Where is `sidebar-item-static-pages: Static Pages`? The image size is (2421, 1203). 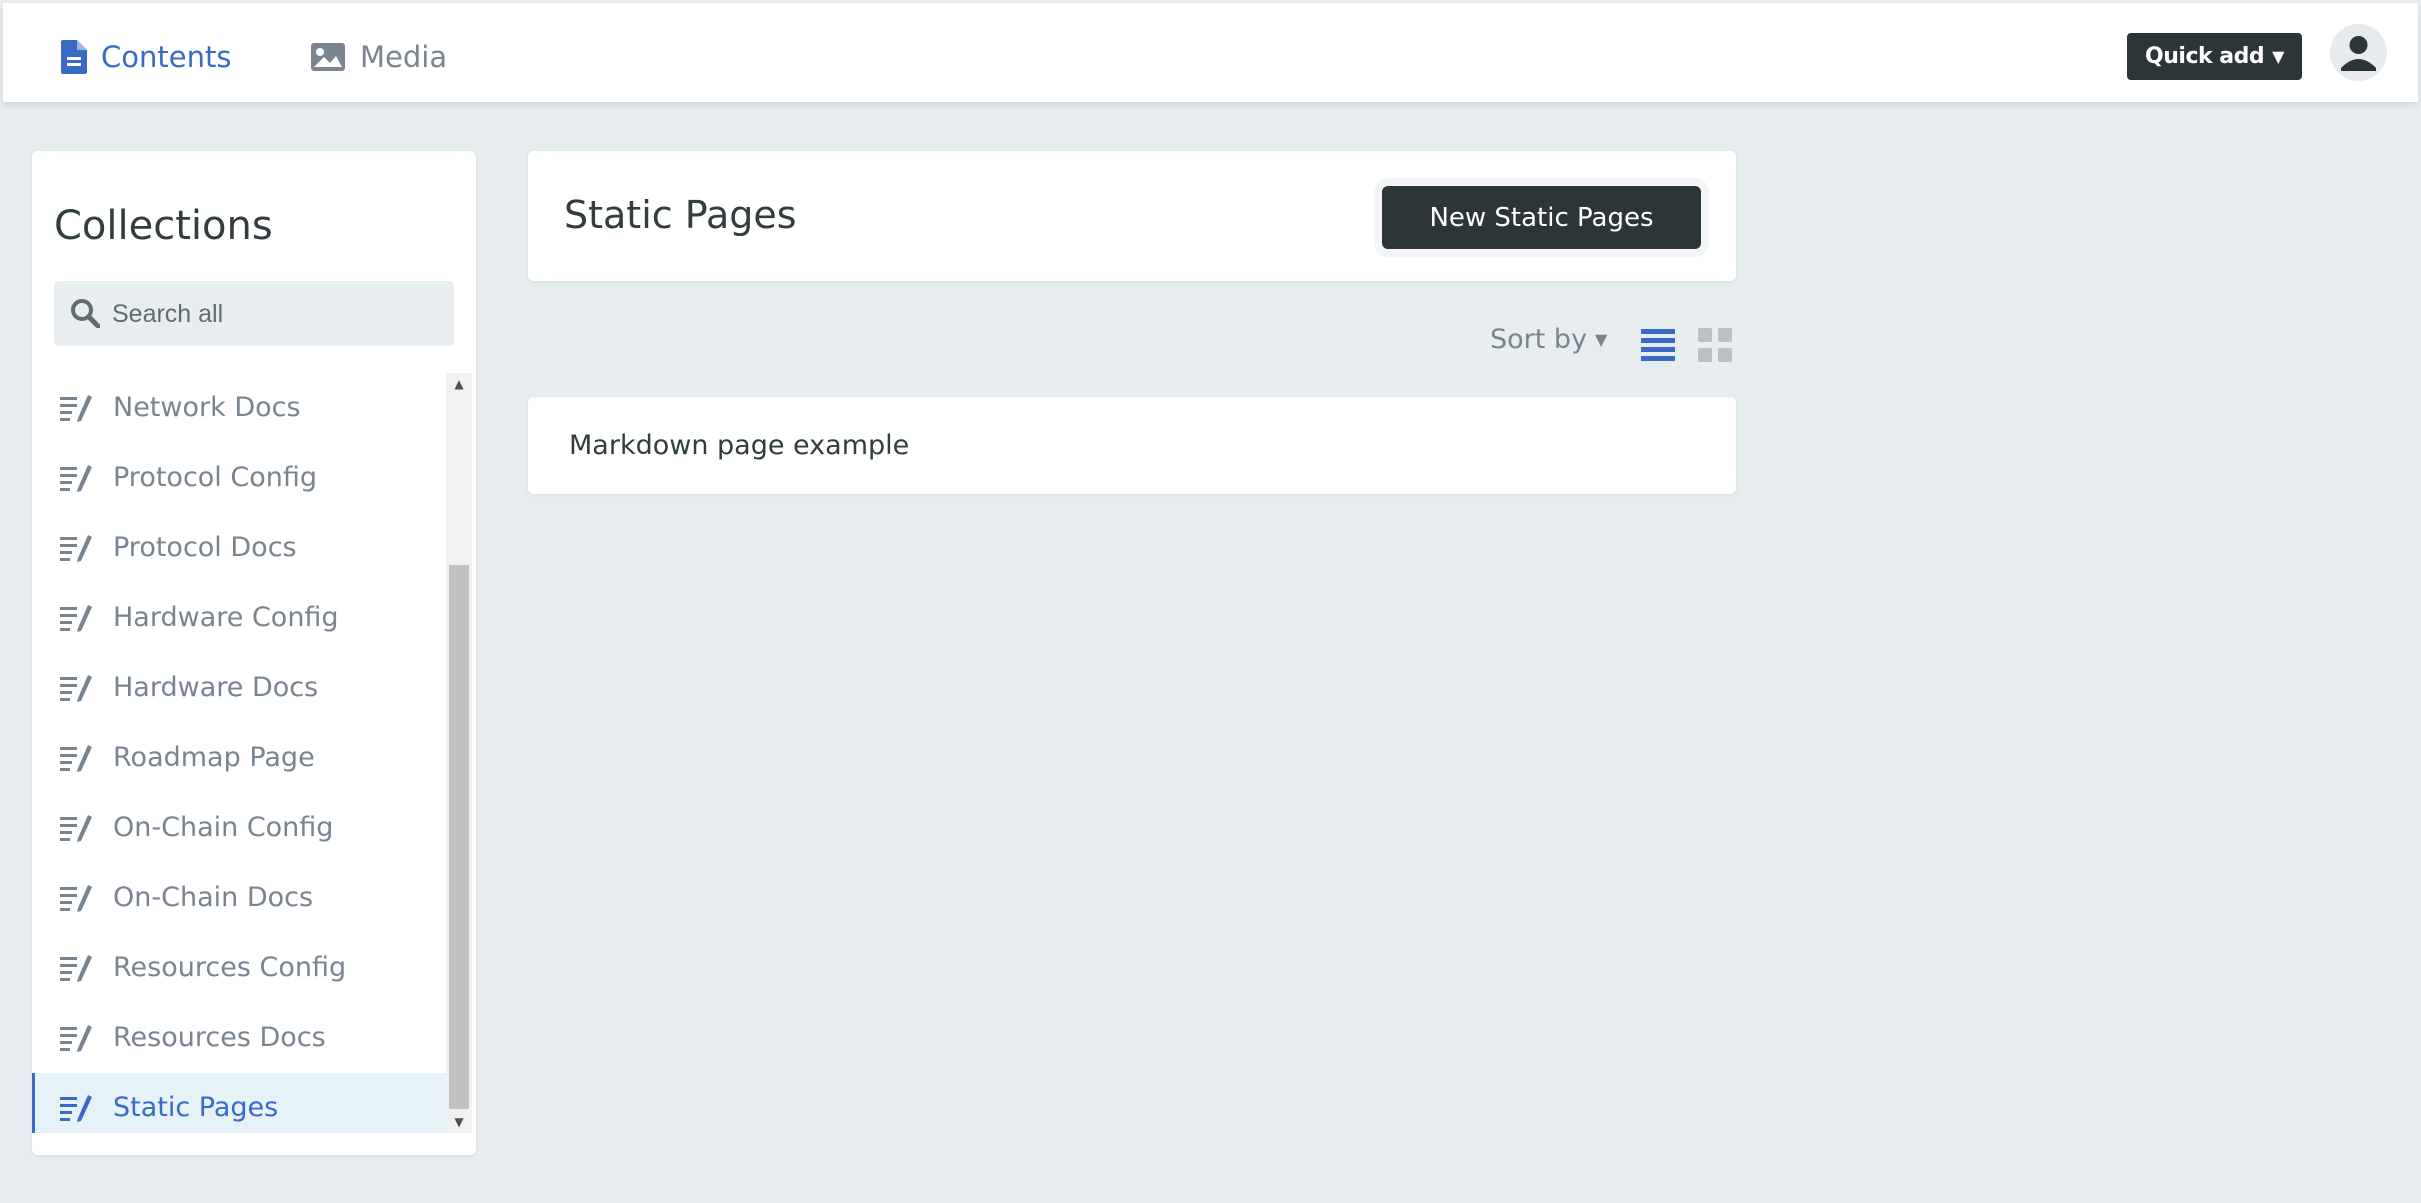
sidebar-item-static-pages: Static Pages is located at coordinates (239, 1103).